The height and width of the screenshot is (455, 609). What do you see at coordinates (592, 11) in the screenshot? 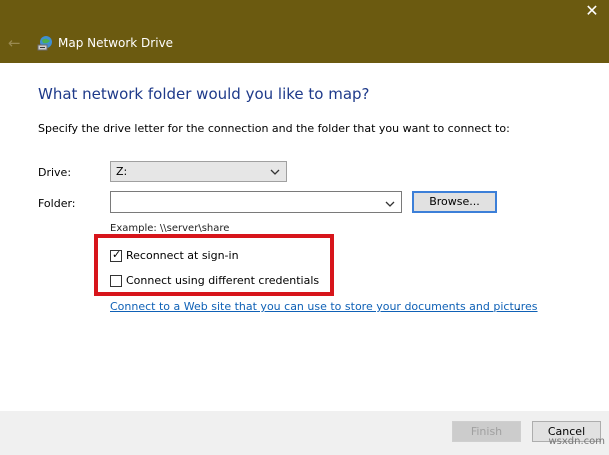
I see `close-icon: ✕` at bounding box center [592, 11].